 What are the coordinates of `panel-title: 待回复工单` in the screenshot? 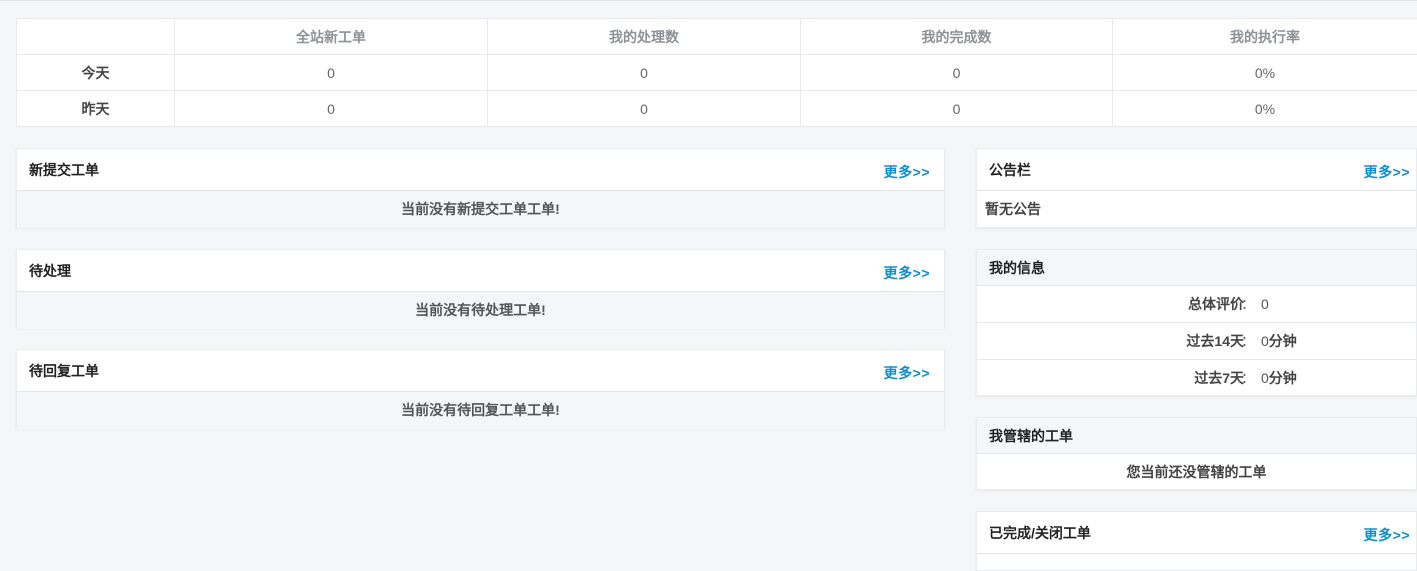 It's located at (64, 371).